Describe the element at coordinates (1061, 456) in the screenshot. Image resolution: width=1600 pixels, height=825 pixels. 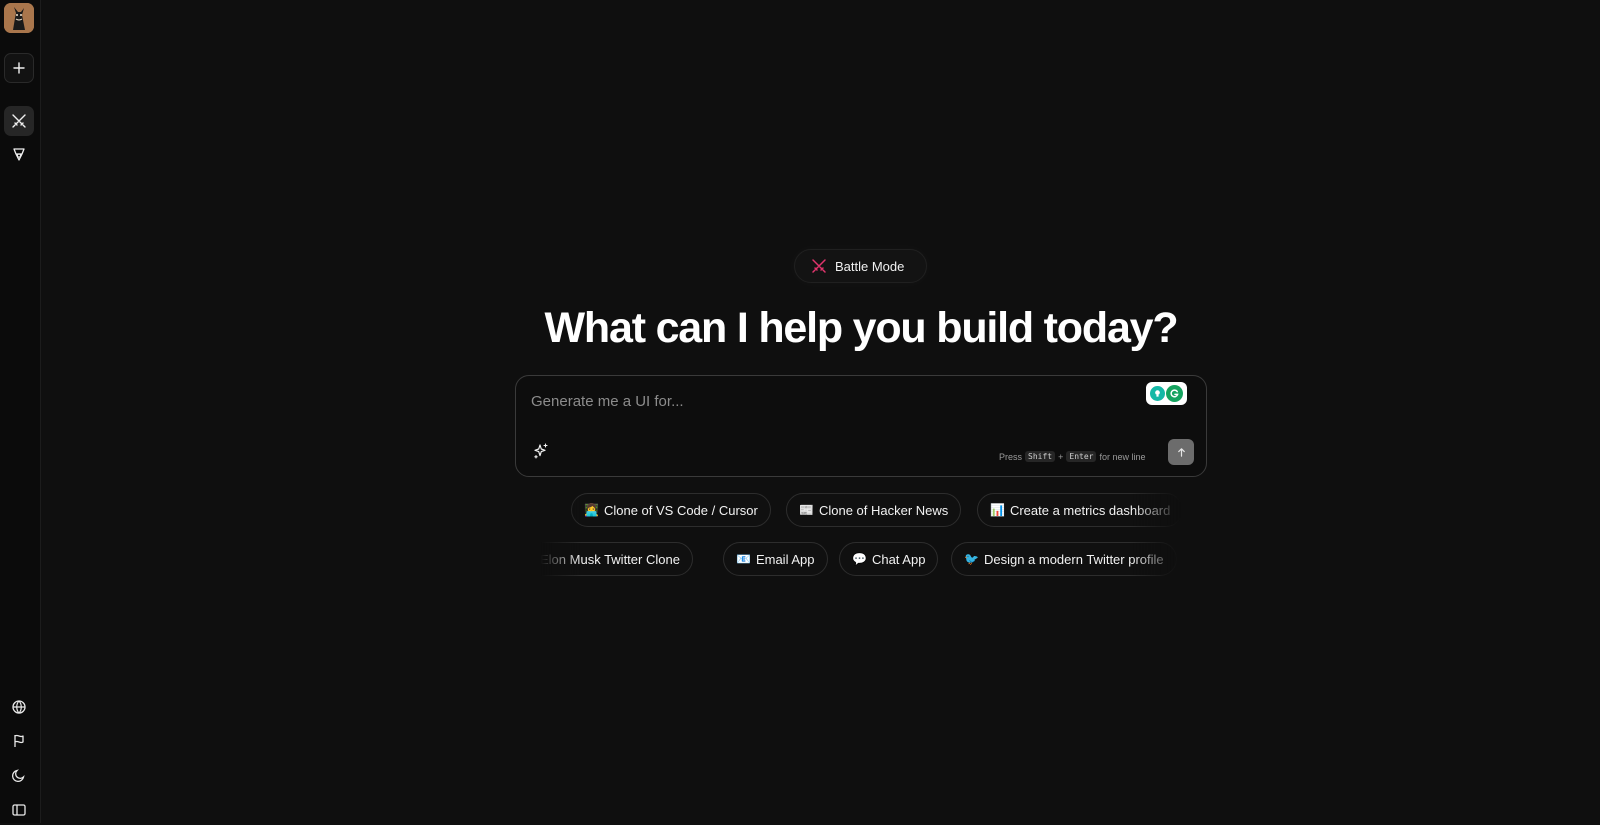
I see `hint-plus: +` at that location.